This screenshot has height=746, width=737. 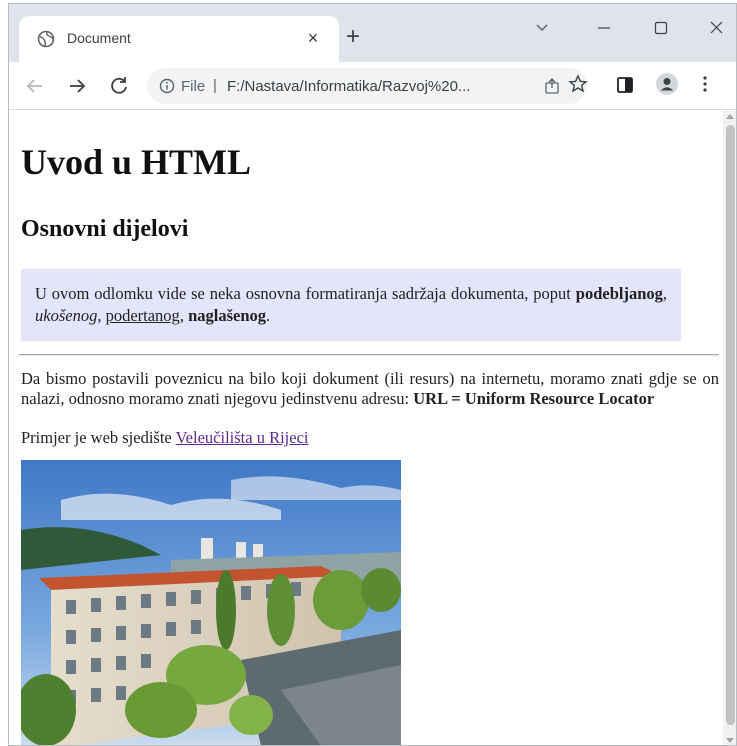 I want to click on tab-title: Document, so click(x=99, y=38).